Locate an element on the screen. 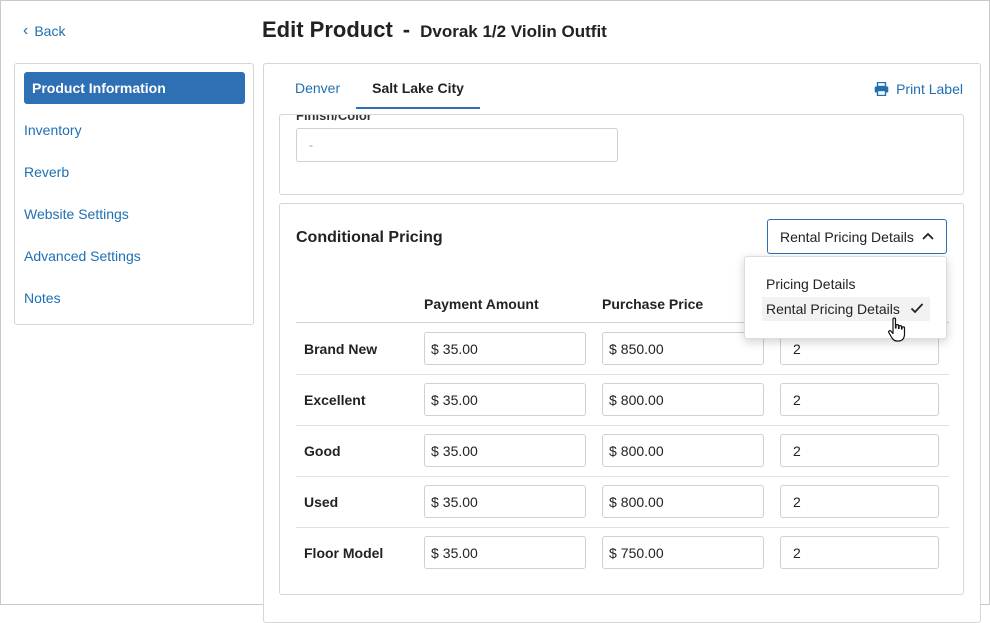 This screenshot has height=623, width=990. dropdown-option-pricing-details: Pricing Details is located at coordinates (846, 284).